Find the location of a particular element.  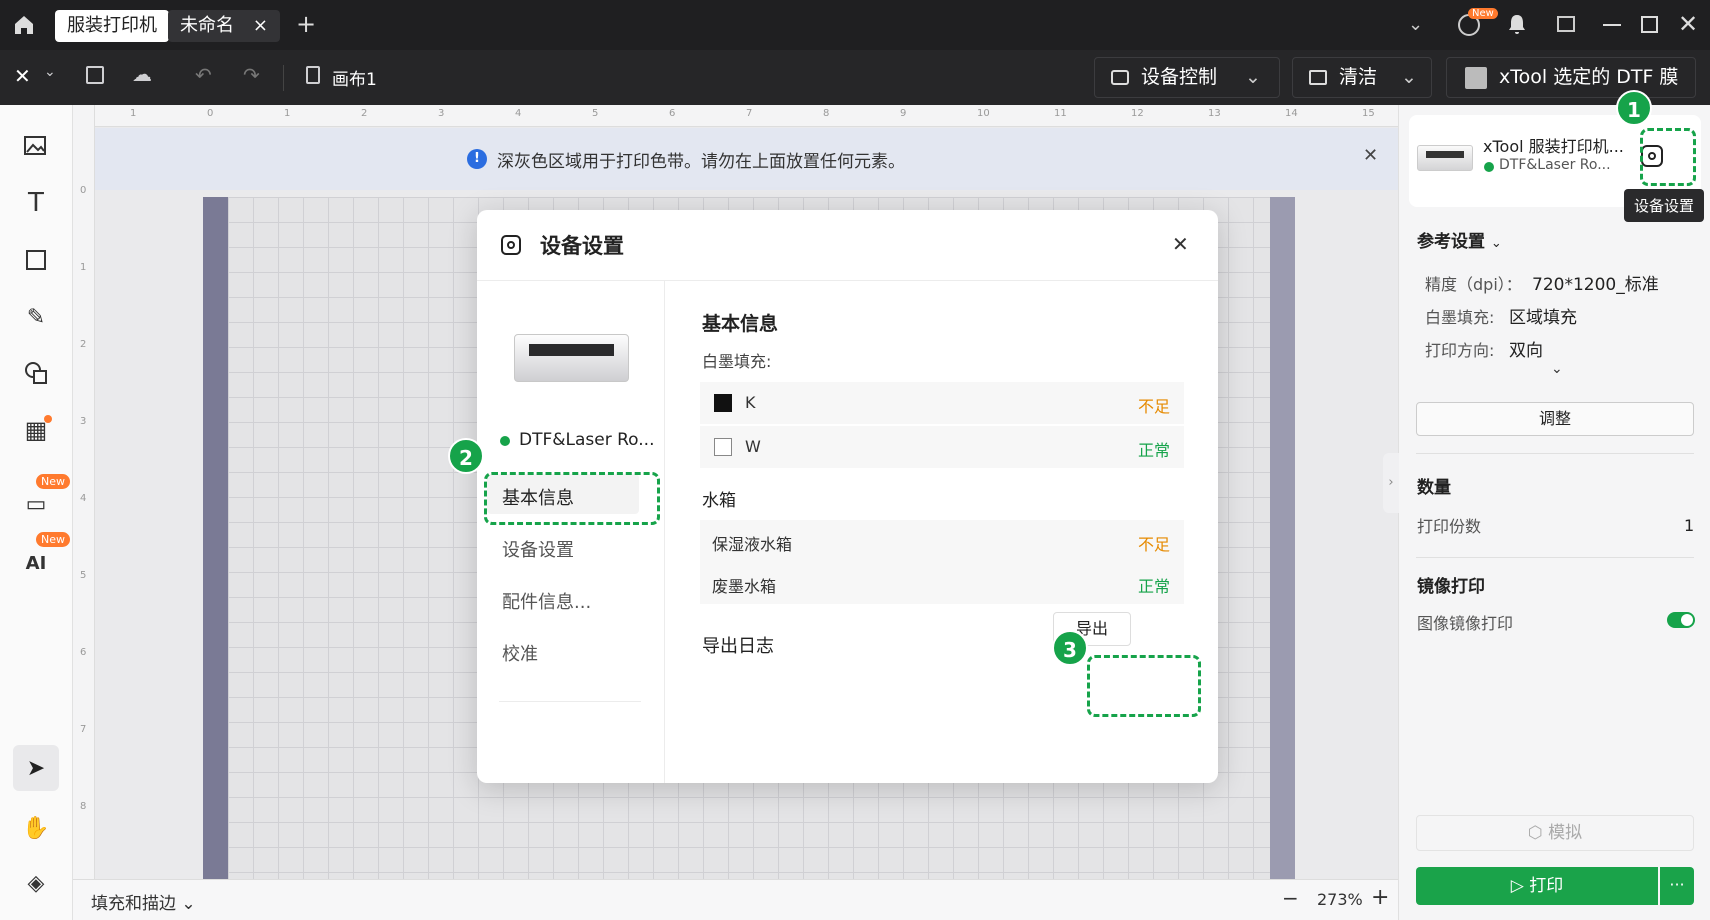

canvas-name: 画布1 is located at coordinates (354, 77).